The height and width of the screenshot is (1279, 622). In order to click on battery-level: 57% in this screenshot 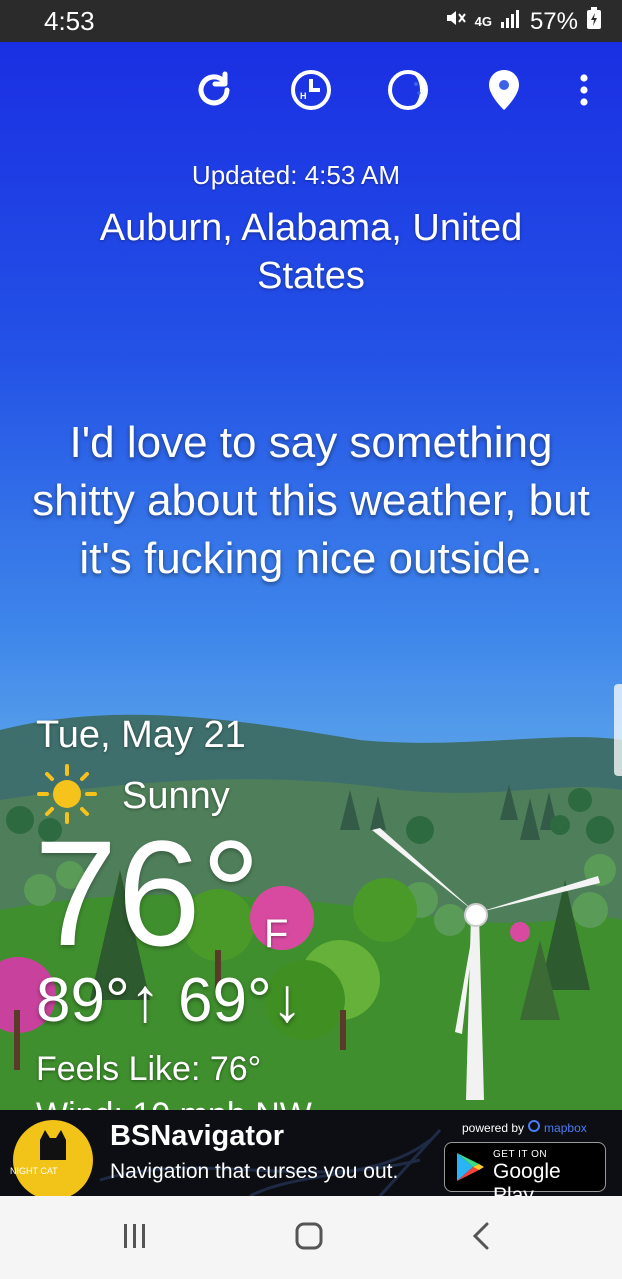, I will do `click(553, 21)`.